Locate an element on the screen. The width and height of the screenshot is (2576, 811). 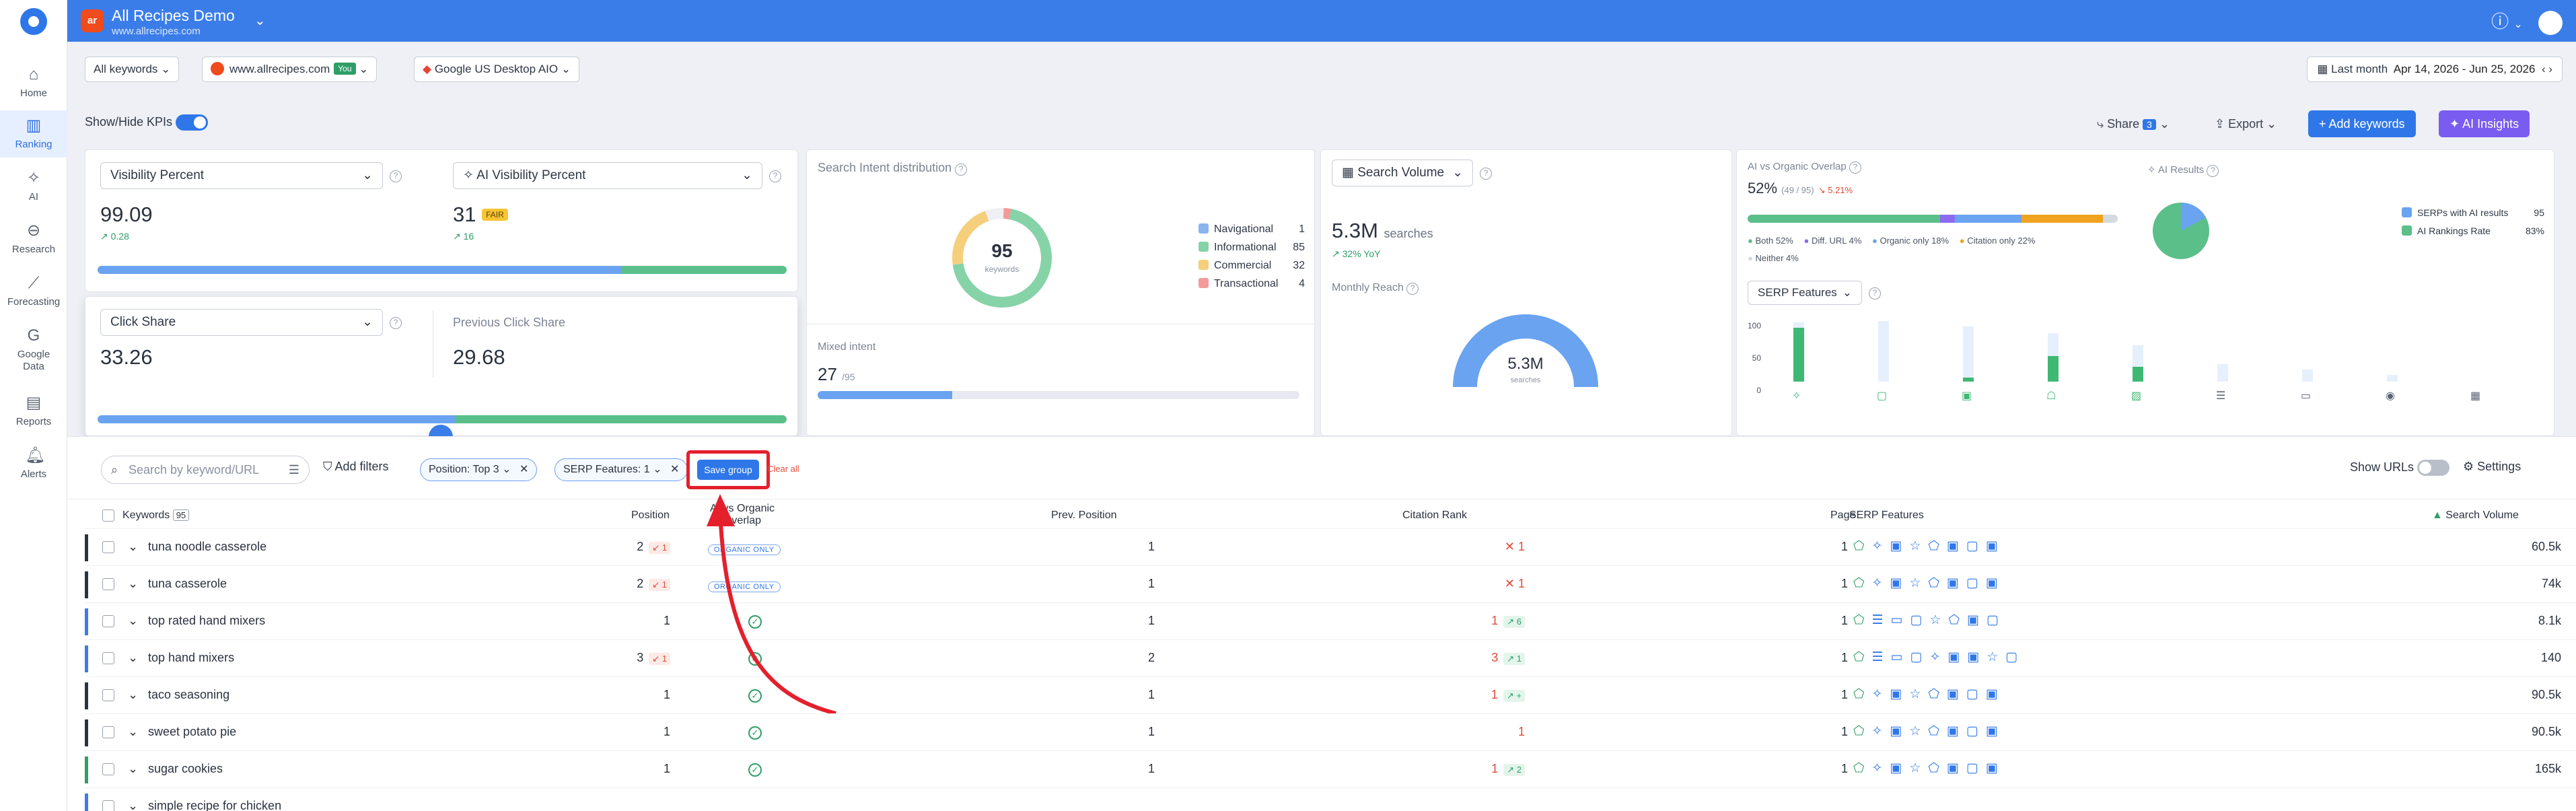
click-share-value: 33.26 is located at coordinates (126, 357).